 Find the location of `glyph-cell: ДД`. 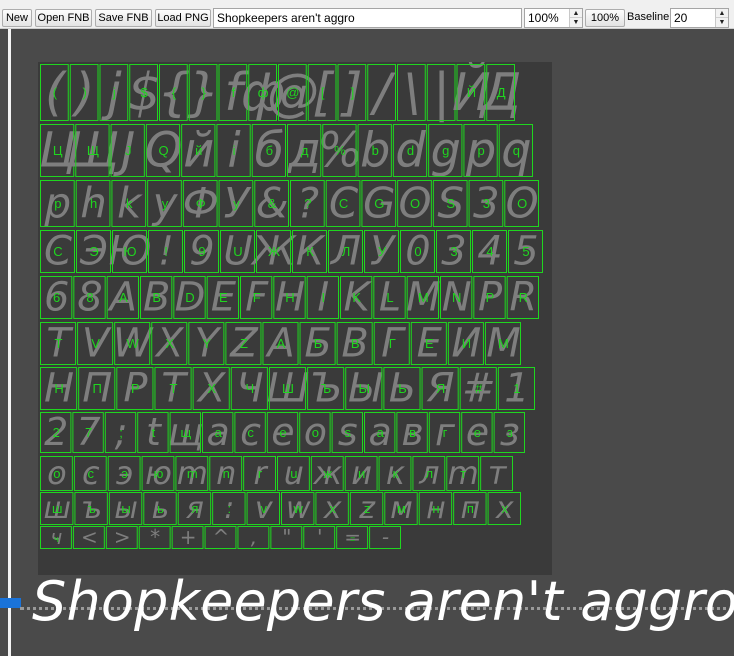

glyph-cell: ДД is located at coordinates (500, 93).